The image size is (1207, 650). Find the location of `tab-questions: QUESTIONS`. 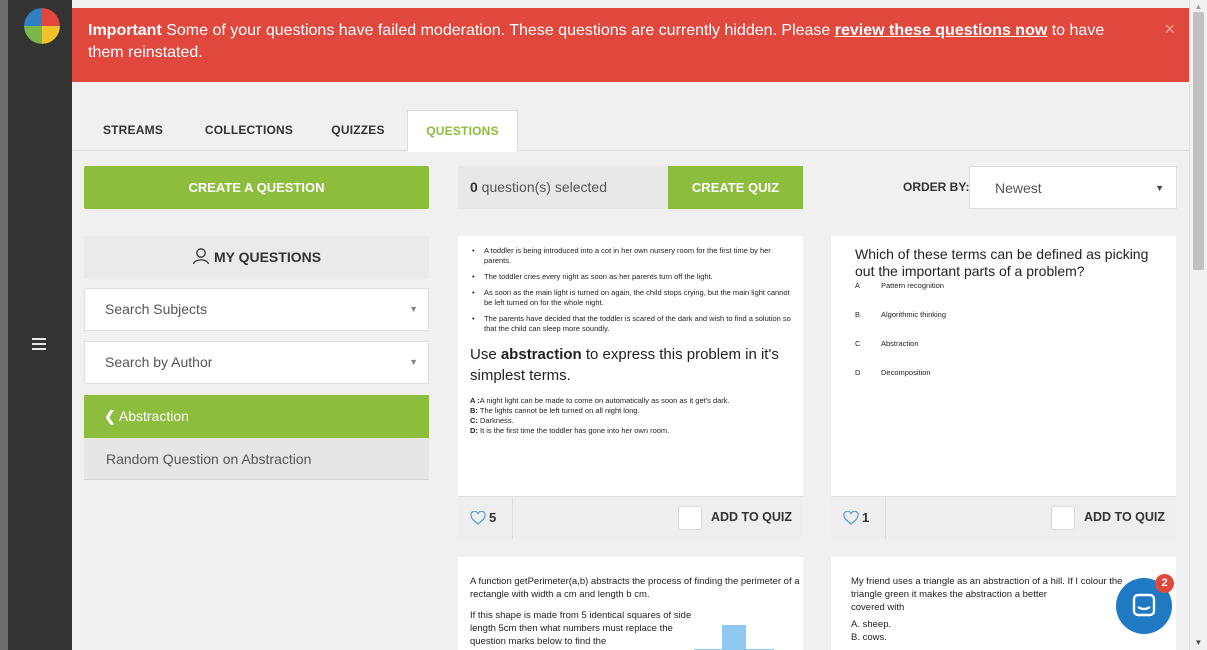

tab-questions: QUESTIONS is located at coordinates (462, 131).